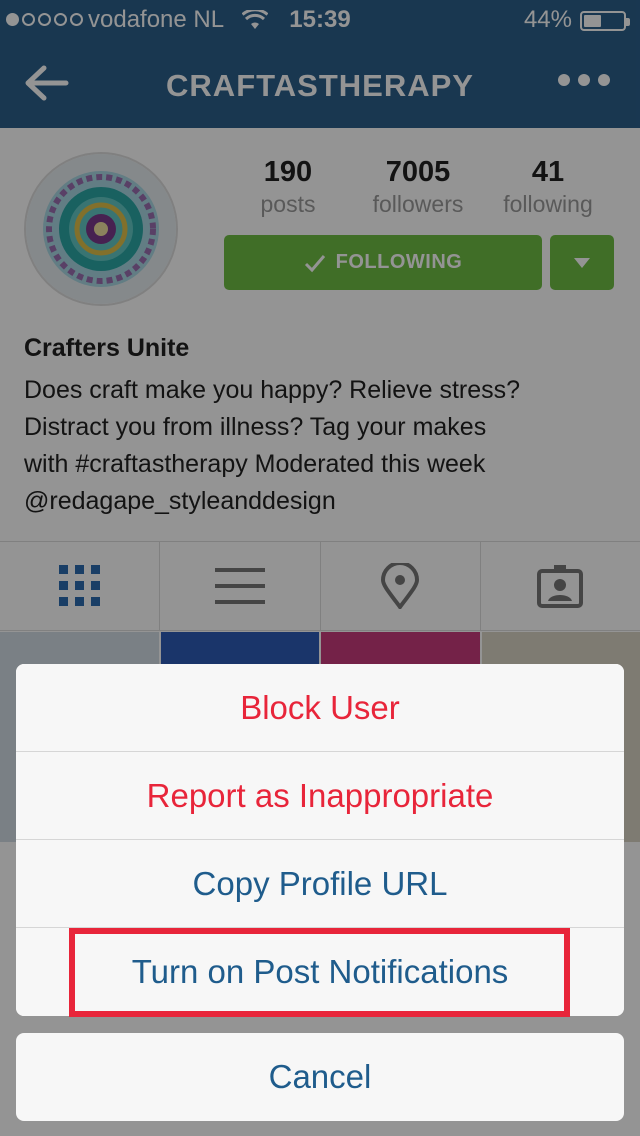 This screenshot has height=1136, width=640. What do you see at coordinates (320, 64) in the screenshot?
I see `modal-overlay-top` at bounding box center [320, 64].